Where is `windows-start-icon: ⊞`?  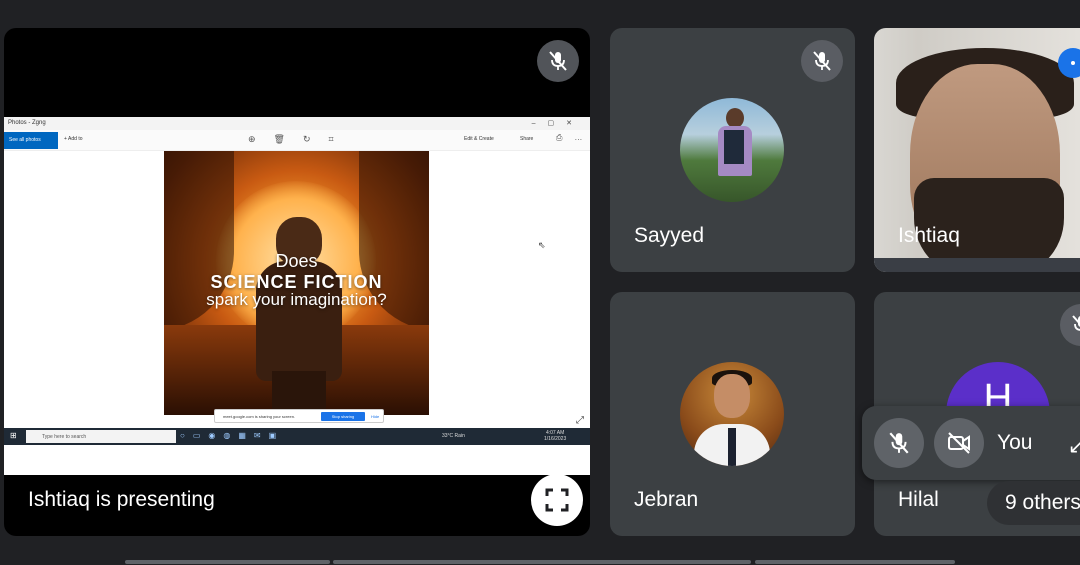 windows-start-icon: ⊞ is located at coordinates (13, 435).